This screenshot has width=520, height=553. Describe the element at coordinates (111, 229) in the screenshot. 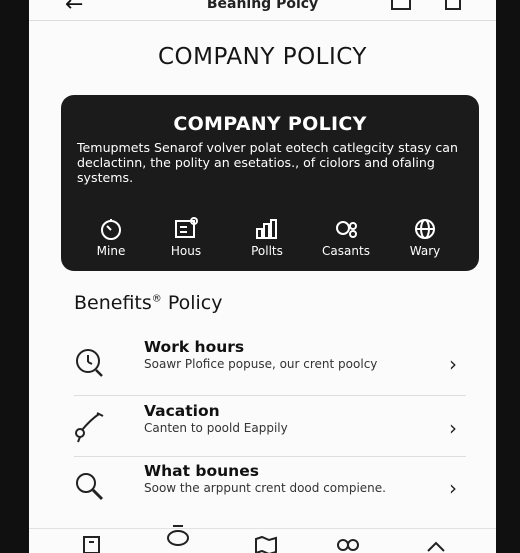

I see `timer-icon` at that location.